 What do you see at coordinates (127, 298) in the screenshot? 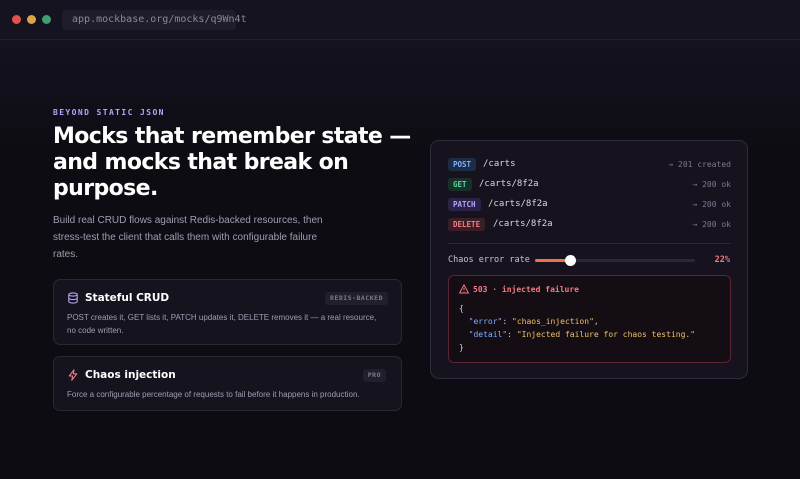
I see `feature-title: Stateful CRUD` at bounding box center [127, 298].